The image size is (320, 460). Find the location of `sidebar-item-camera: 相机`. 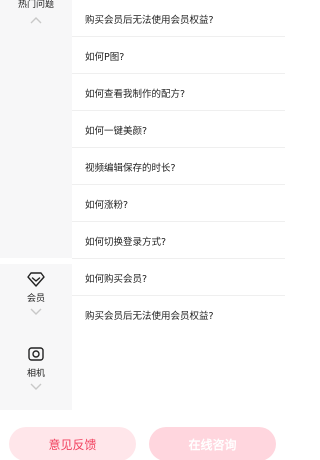

sidebar-item-camera: 相机 is located at coordinates (36, 368).